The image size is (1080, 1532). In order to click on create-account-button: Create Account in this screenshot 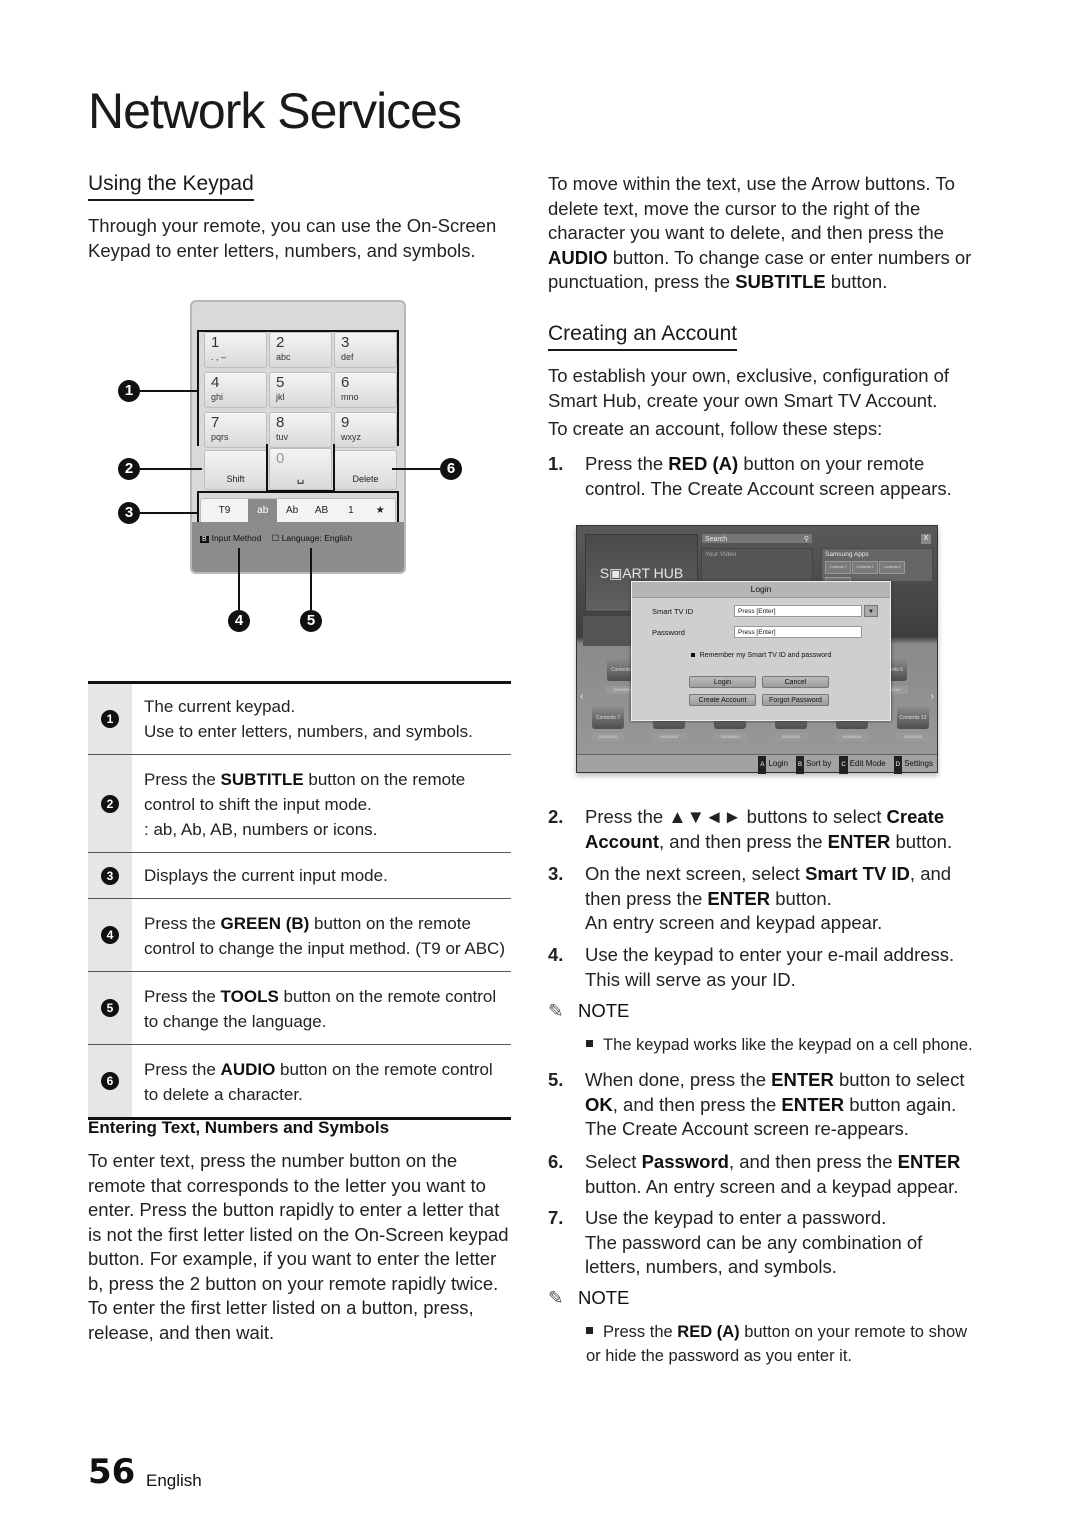, I will do `click(722, 700)`.